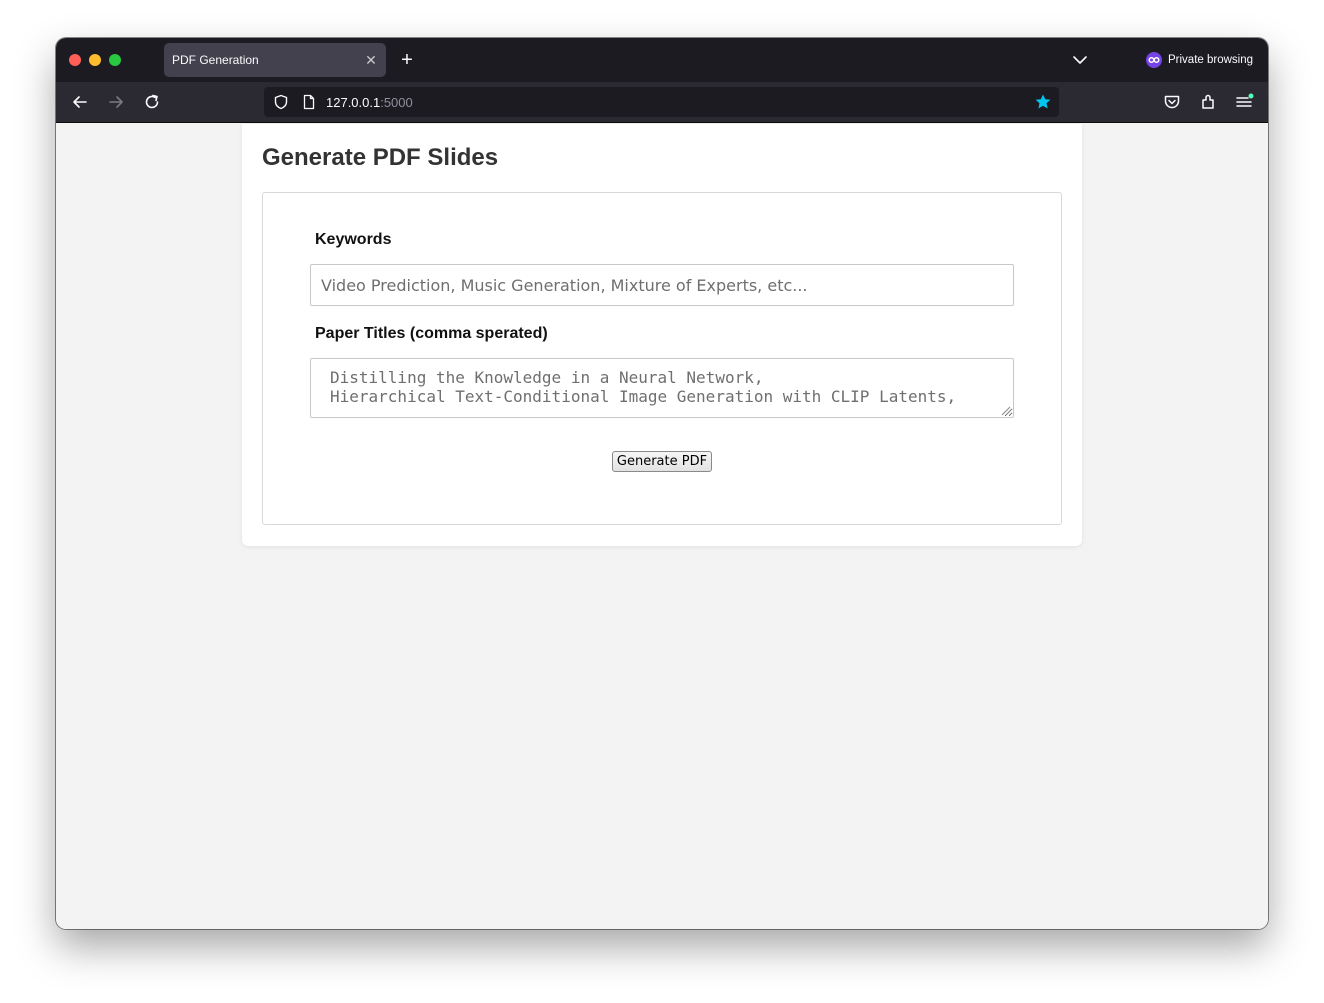 This screenshot has height=1003, width=1324. I want to click on private-mask-icon, so click(1154, 60).